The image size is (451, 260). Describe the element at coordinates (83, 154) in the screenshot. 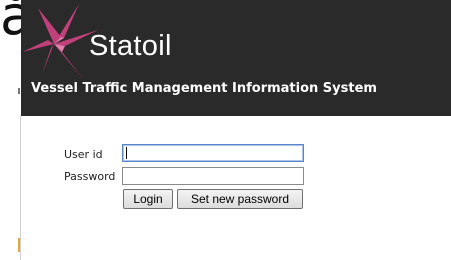

I see `userid-label: User id` at that location.